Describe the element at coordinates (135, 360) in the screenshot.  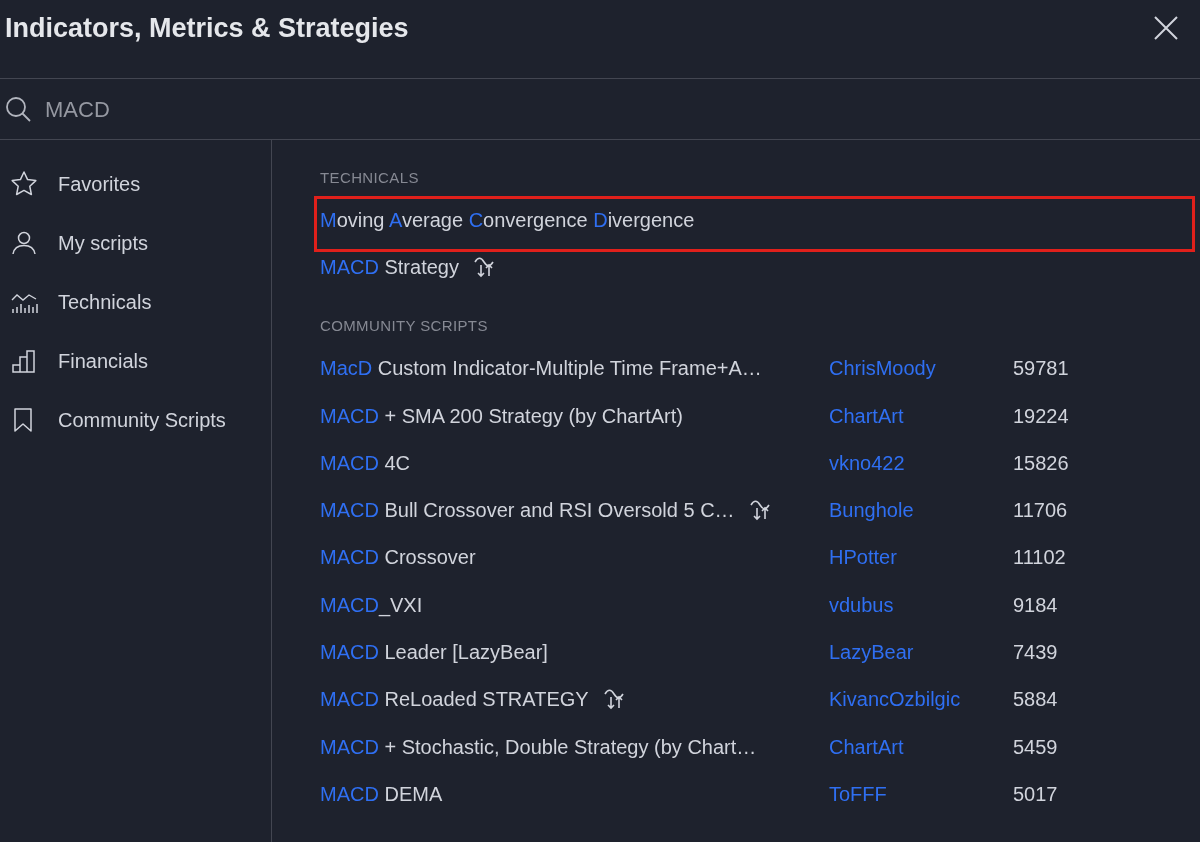
I see `sidebar-item: Financials` at that location.